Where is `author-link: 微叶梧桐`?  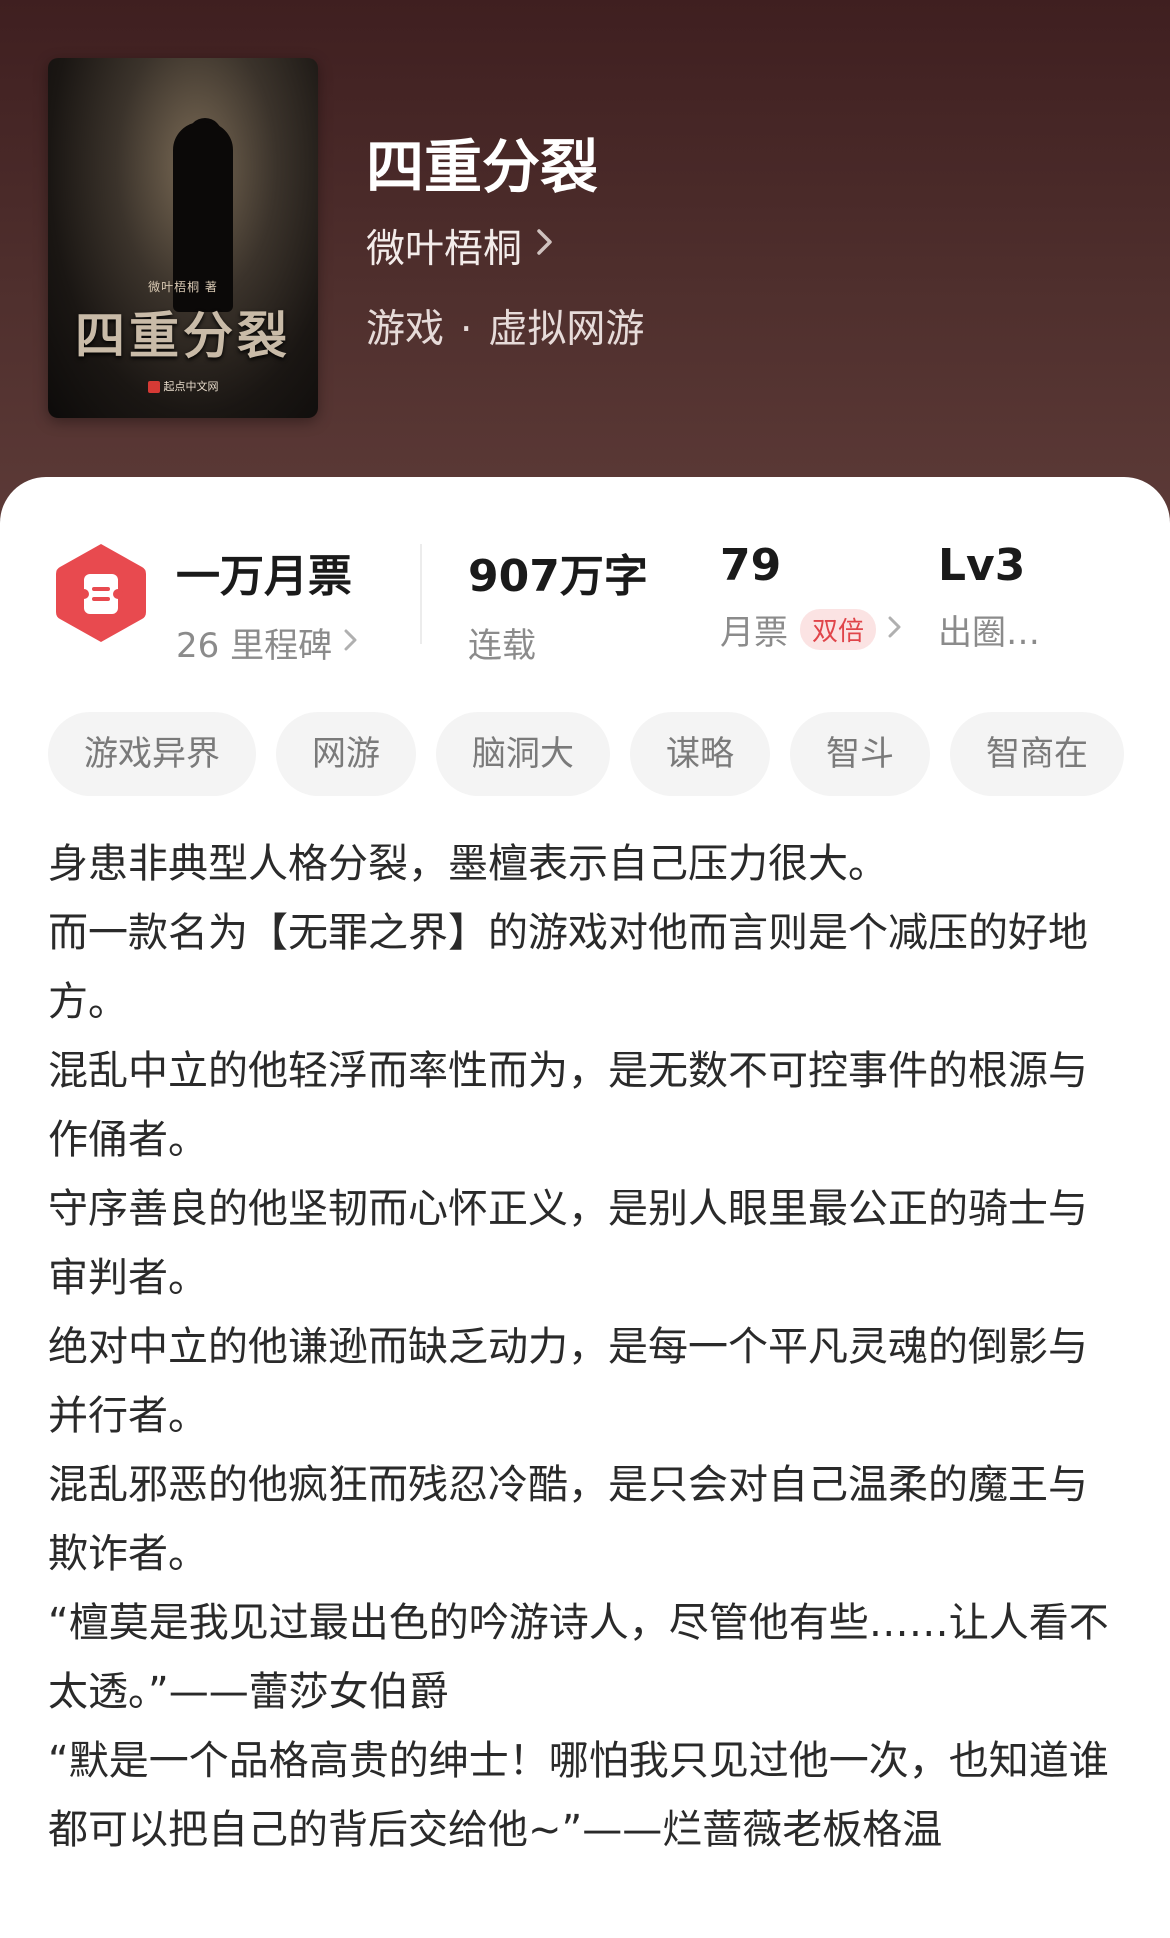 author-link: 微叶梧桐 is located at coordinates (460, 246).